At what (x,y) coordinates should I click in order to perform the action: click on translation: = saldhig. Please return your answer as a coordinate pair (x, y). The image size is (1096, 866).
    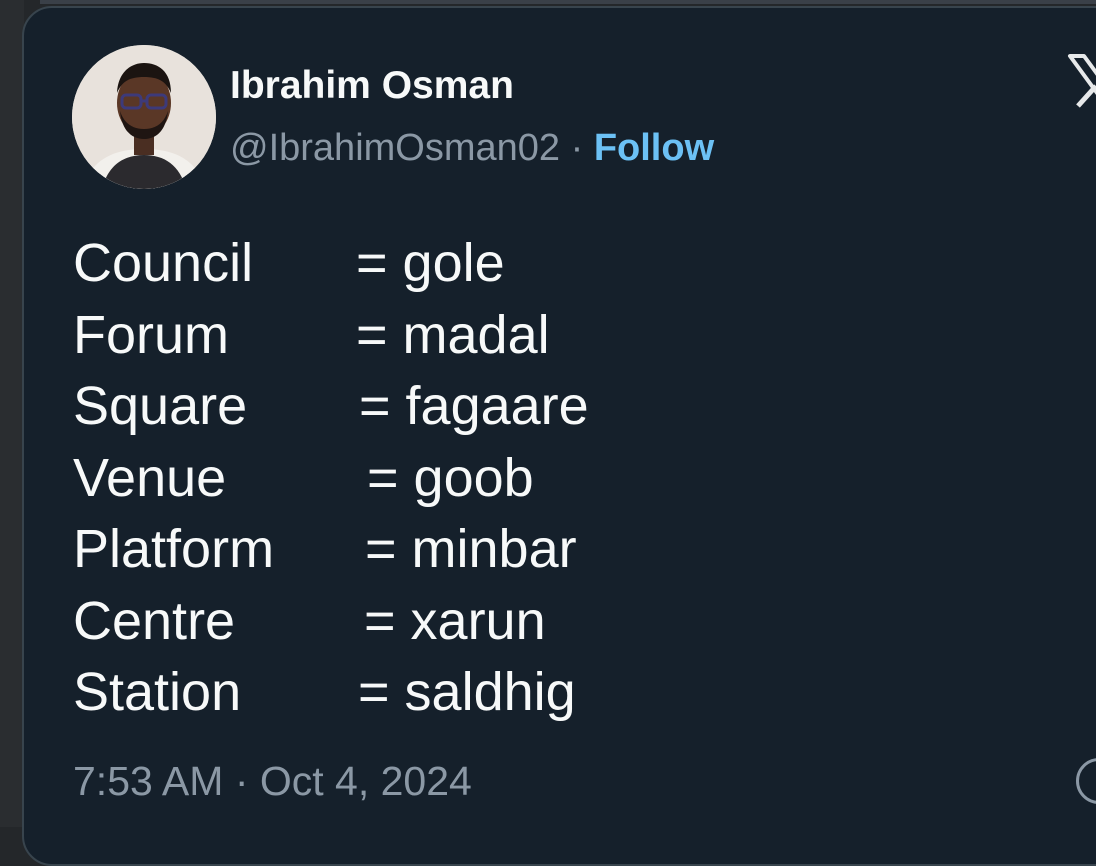
    Looking at the image, I should click on (467, 692).